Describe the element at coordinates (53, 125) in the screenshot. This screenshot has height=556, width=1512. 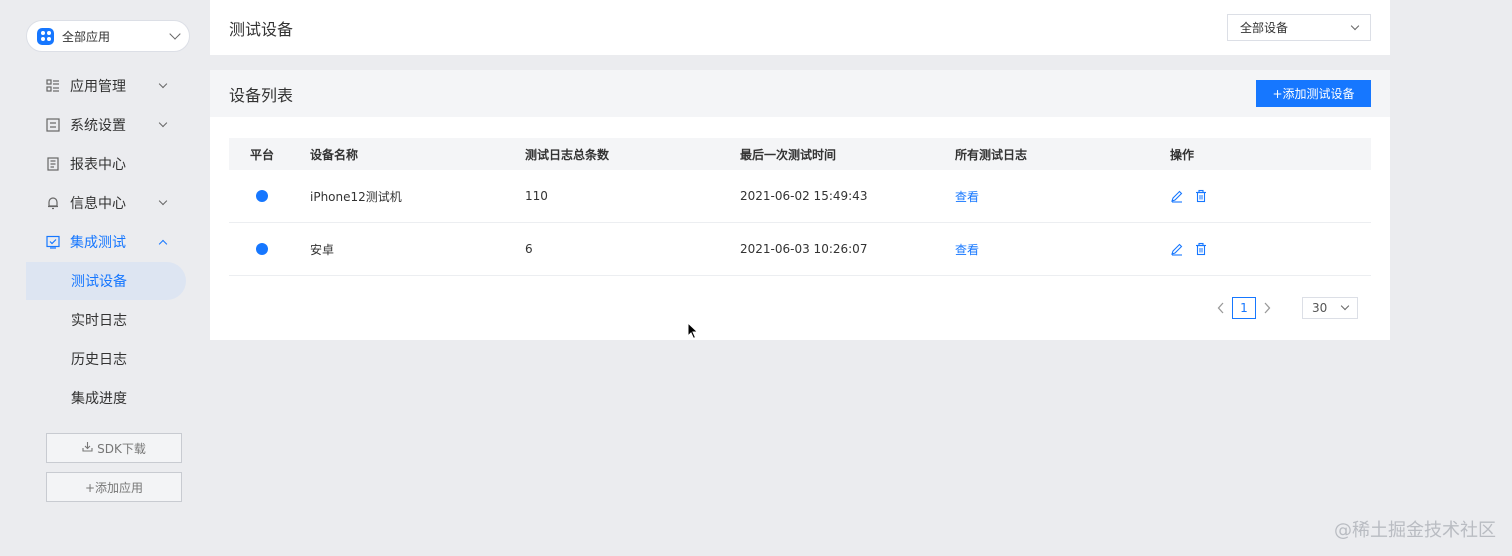
I see `settings-icon` at that location.